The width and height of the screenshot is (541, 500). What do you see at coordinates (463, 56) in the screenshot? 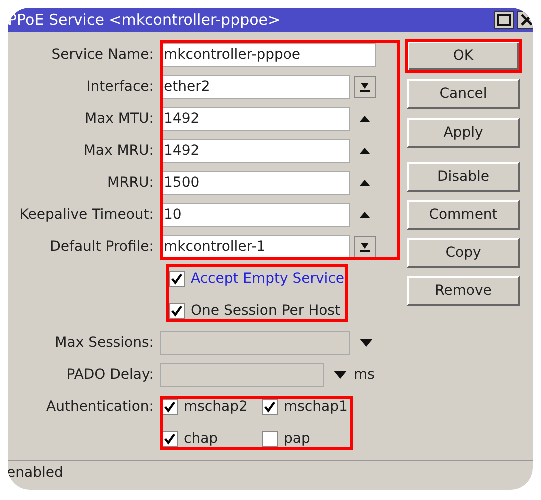
I see `dialog-button: OK` at bounding box center [463, 56].